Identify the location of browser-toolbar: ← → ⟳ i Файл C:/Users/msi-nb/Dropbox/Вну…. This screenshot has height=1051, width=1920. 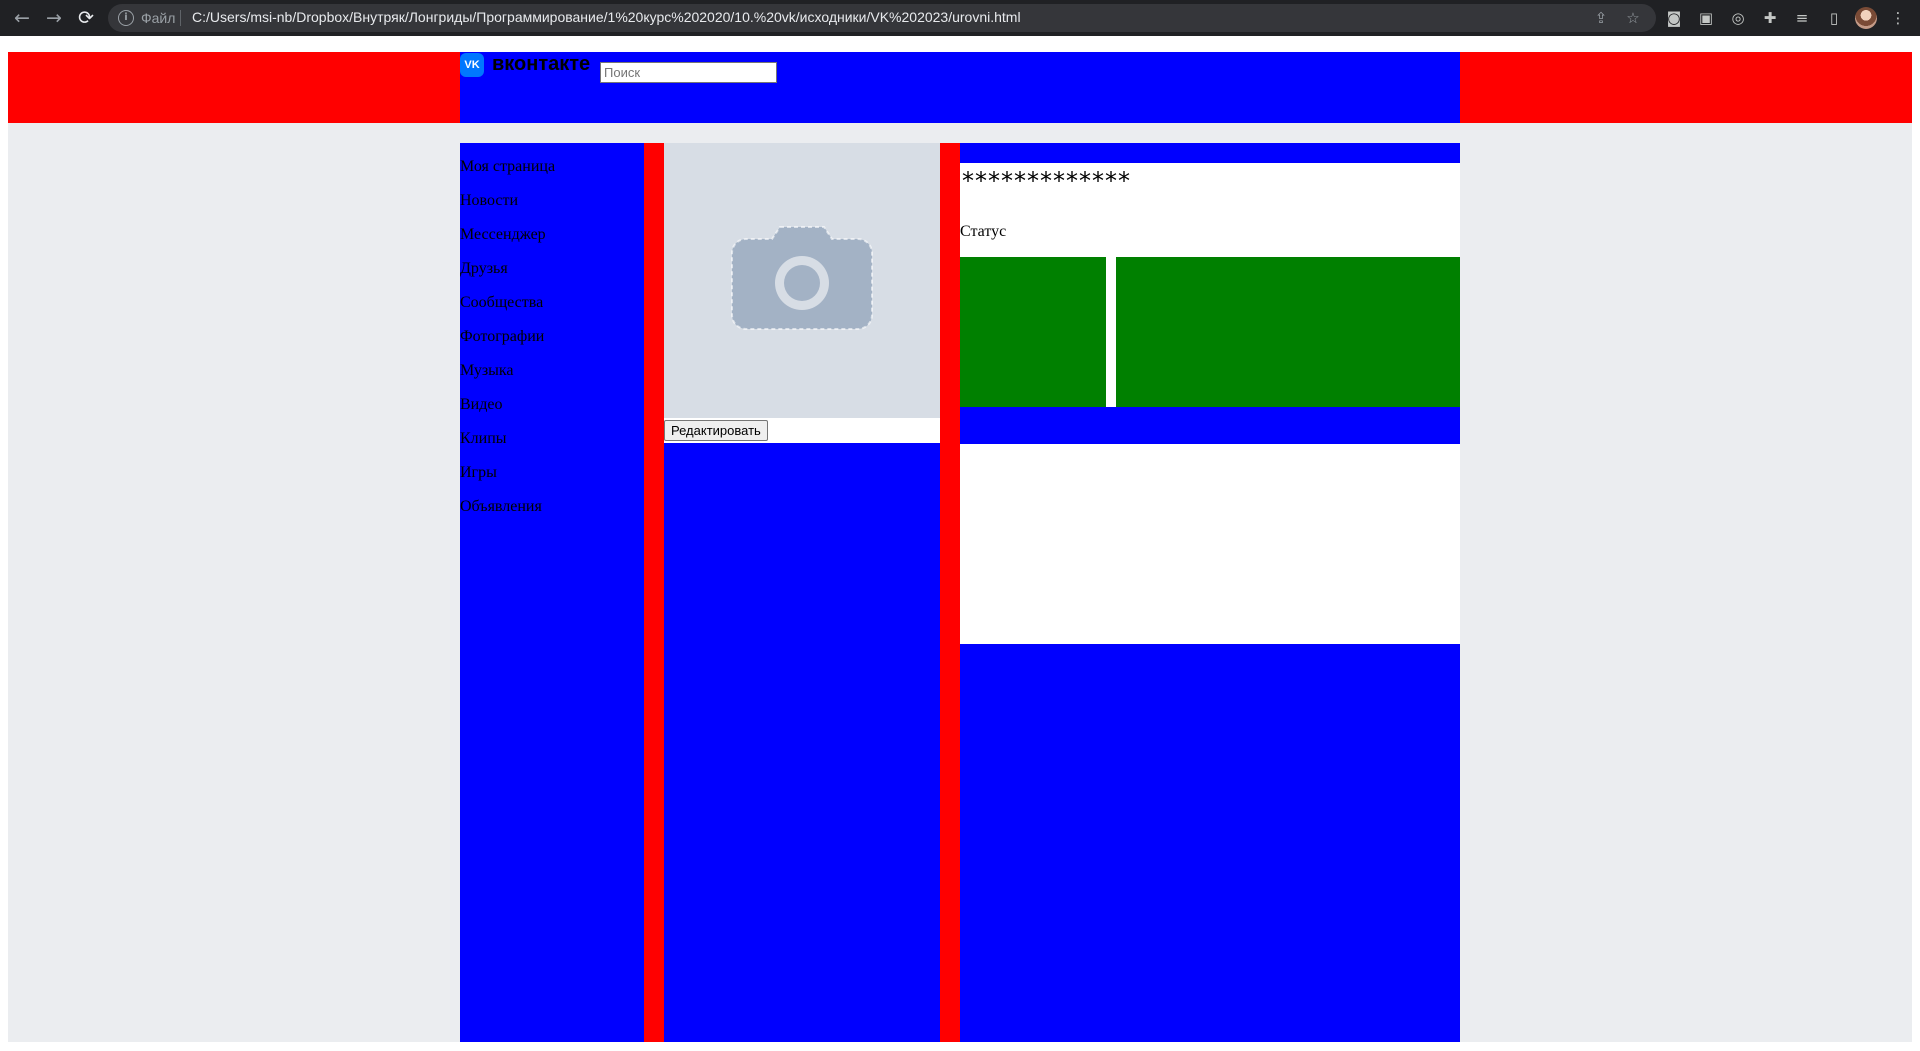
(960, 18).